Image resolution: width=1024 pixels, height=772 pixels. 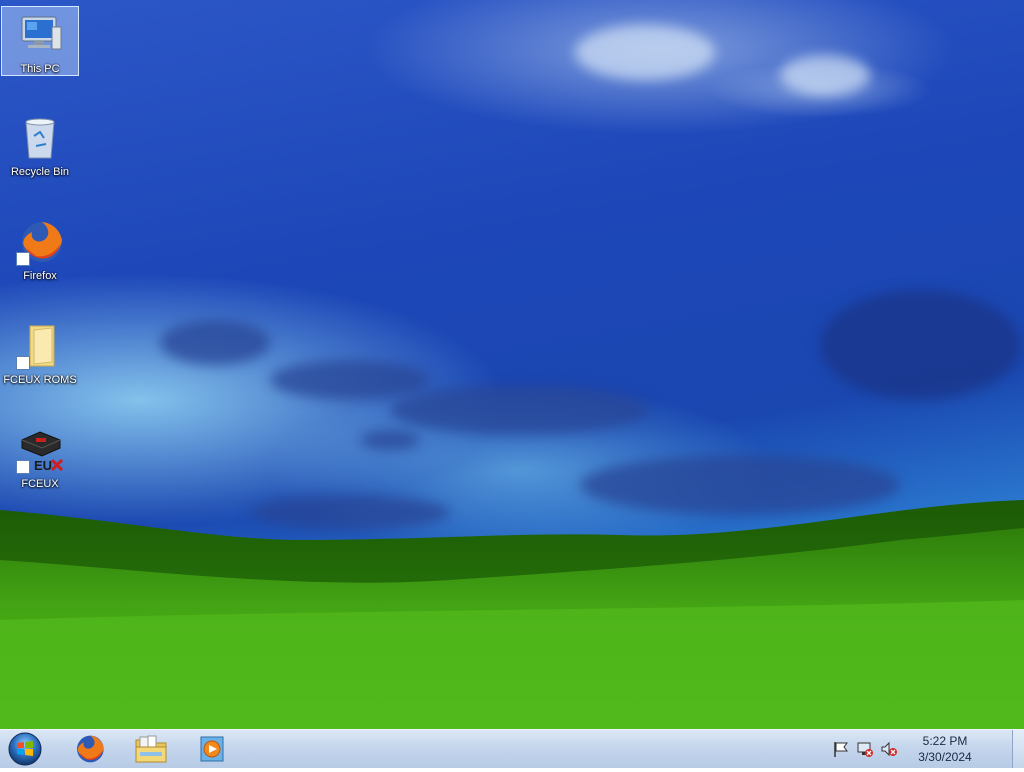 What do you see at coordinates (40, 450) in the screenshot?
I see `fceux-icon: EU` at bounding box center [40, 450].